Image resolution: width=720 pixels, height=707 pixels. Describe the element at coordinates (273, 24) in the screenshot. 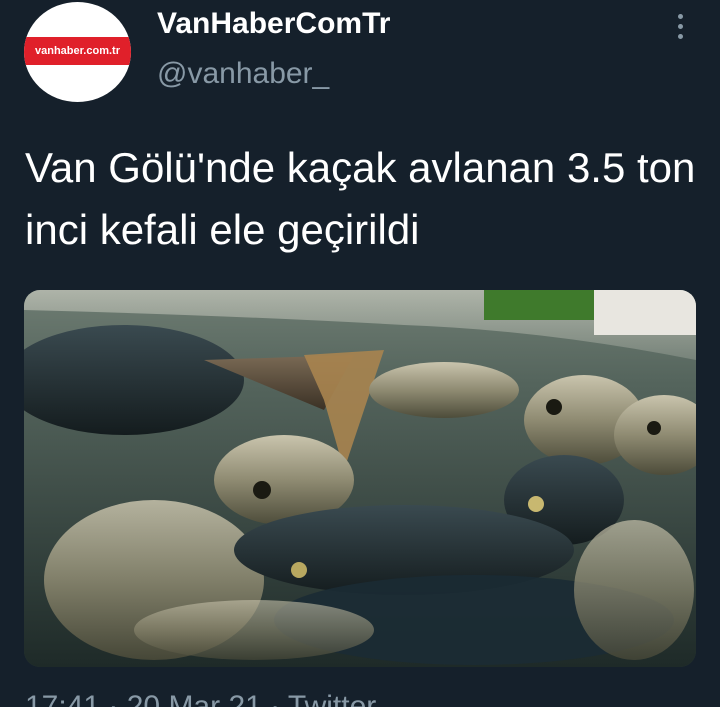

I see `display-name: VanHaberComTr` at that location.